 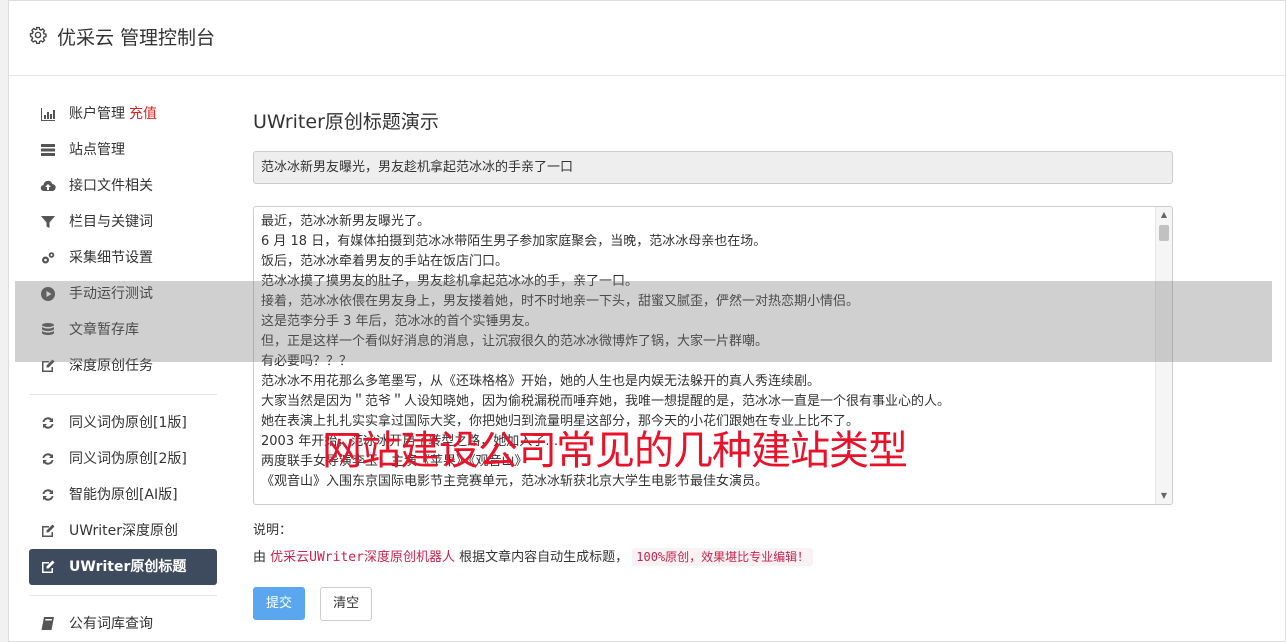 I want to click on text-line: 最近，范冰冰新男友曝光了。, so click(x=346, y=221).